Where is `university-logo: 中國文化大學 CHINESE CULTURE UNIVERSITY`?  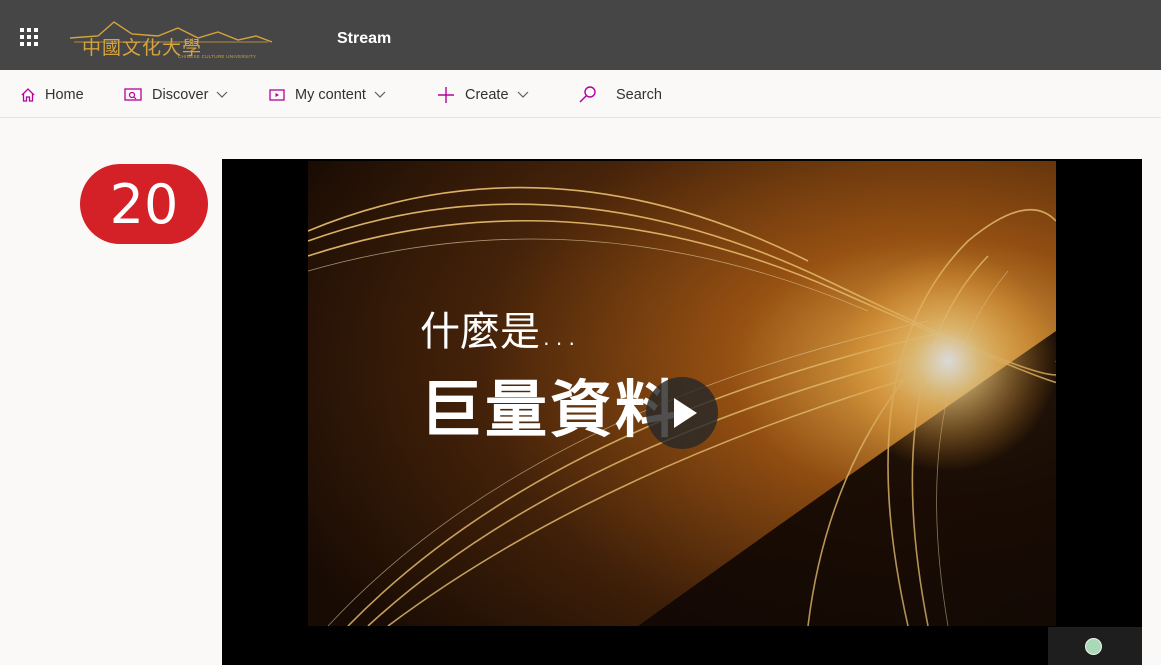
university-logo: 中國文化大學 CHINESE CULTURE UNIVERSITY is located at coordinates (183, 38).